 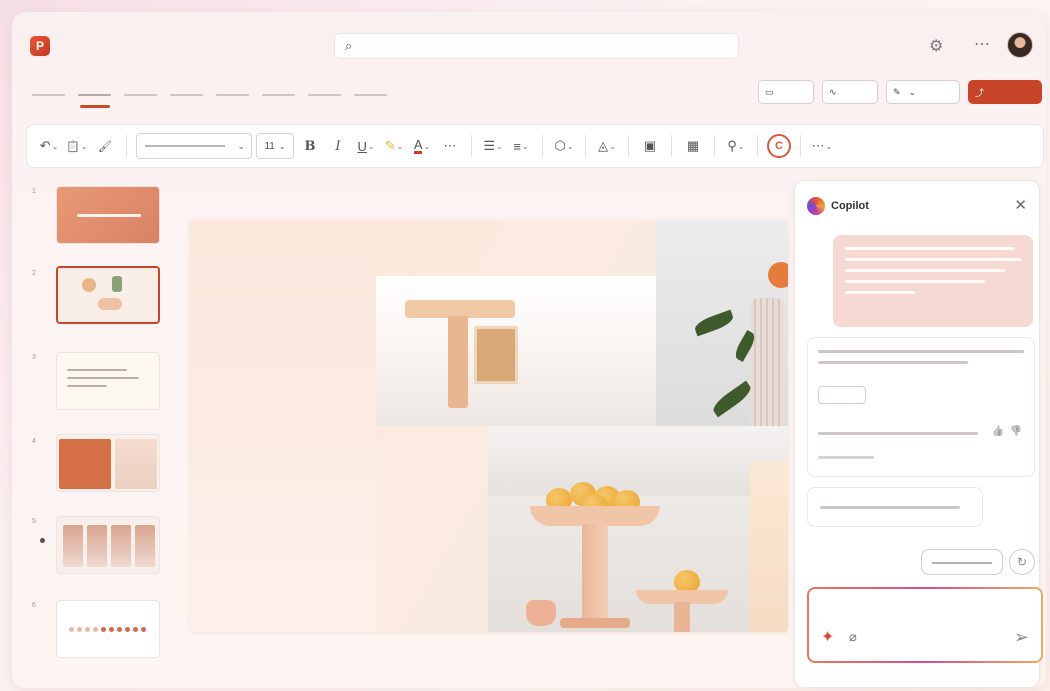 I want to click on slide-image-accent, so click(x=769, y=547).